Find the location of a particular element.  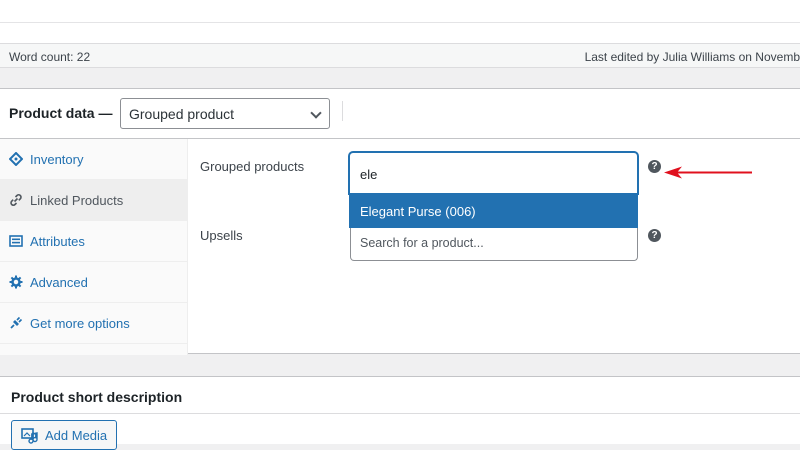

product-type-value: Grouped product is located at coordinates (182, 114).